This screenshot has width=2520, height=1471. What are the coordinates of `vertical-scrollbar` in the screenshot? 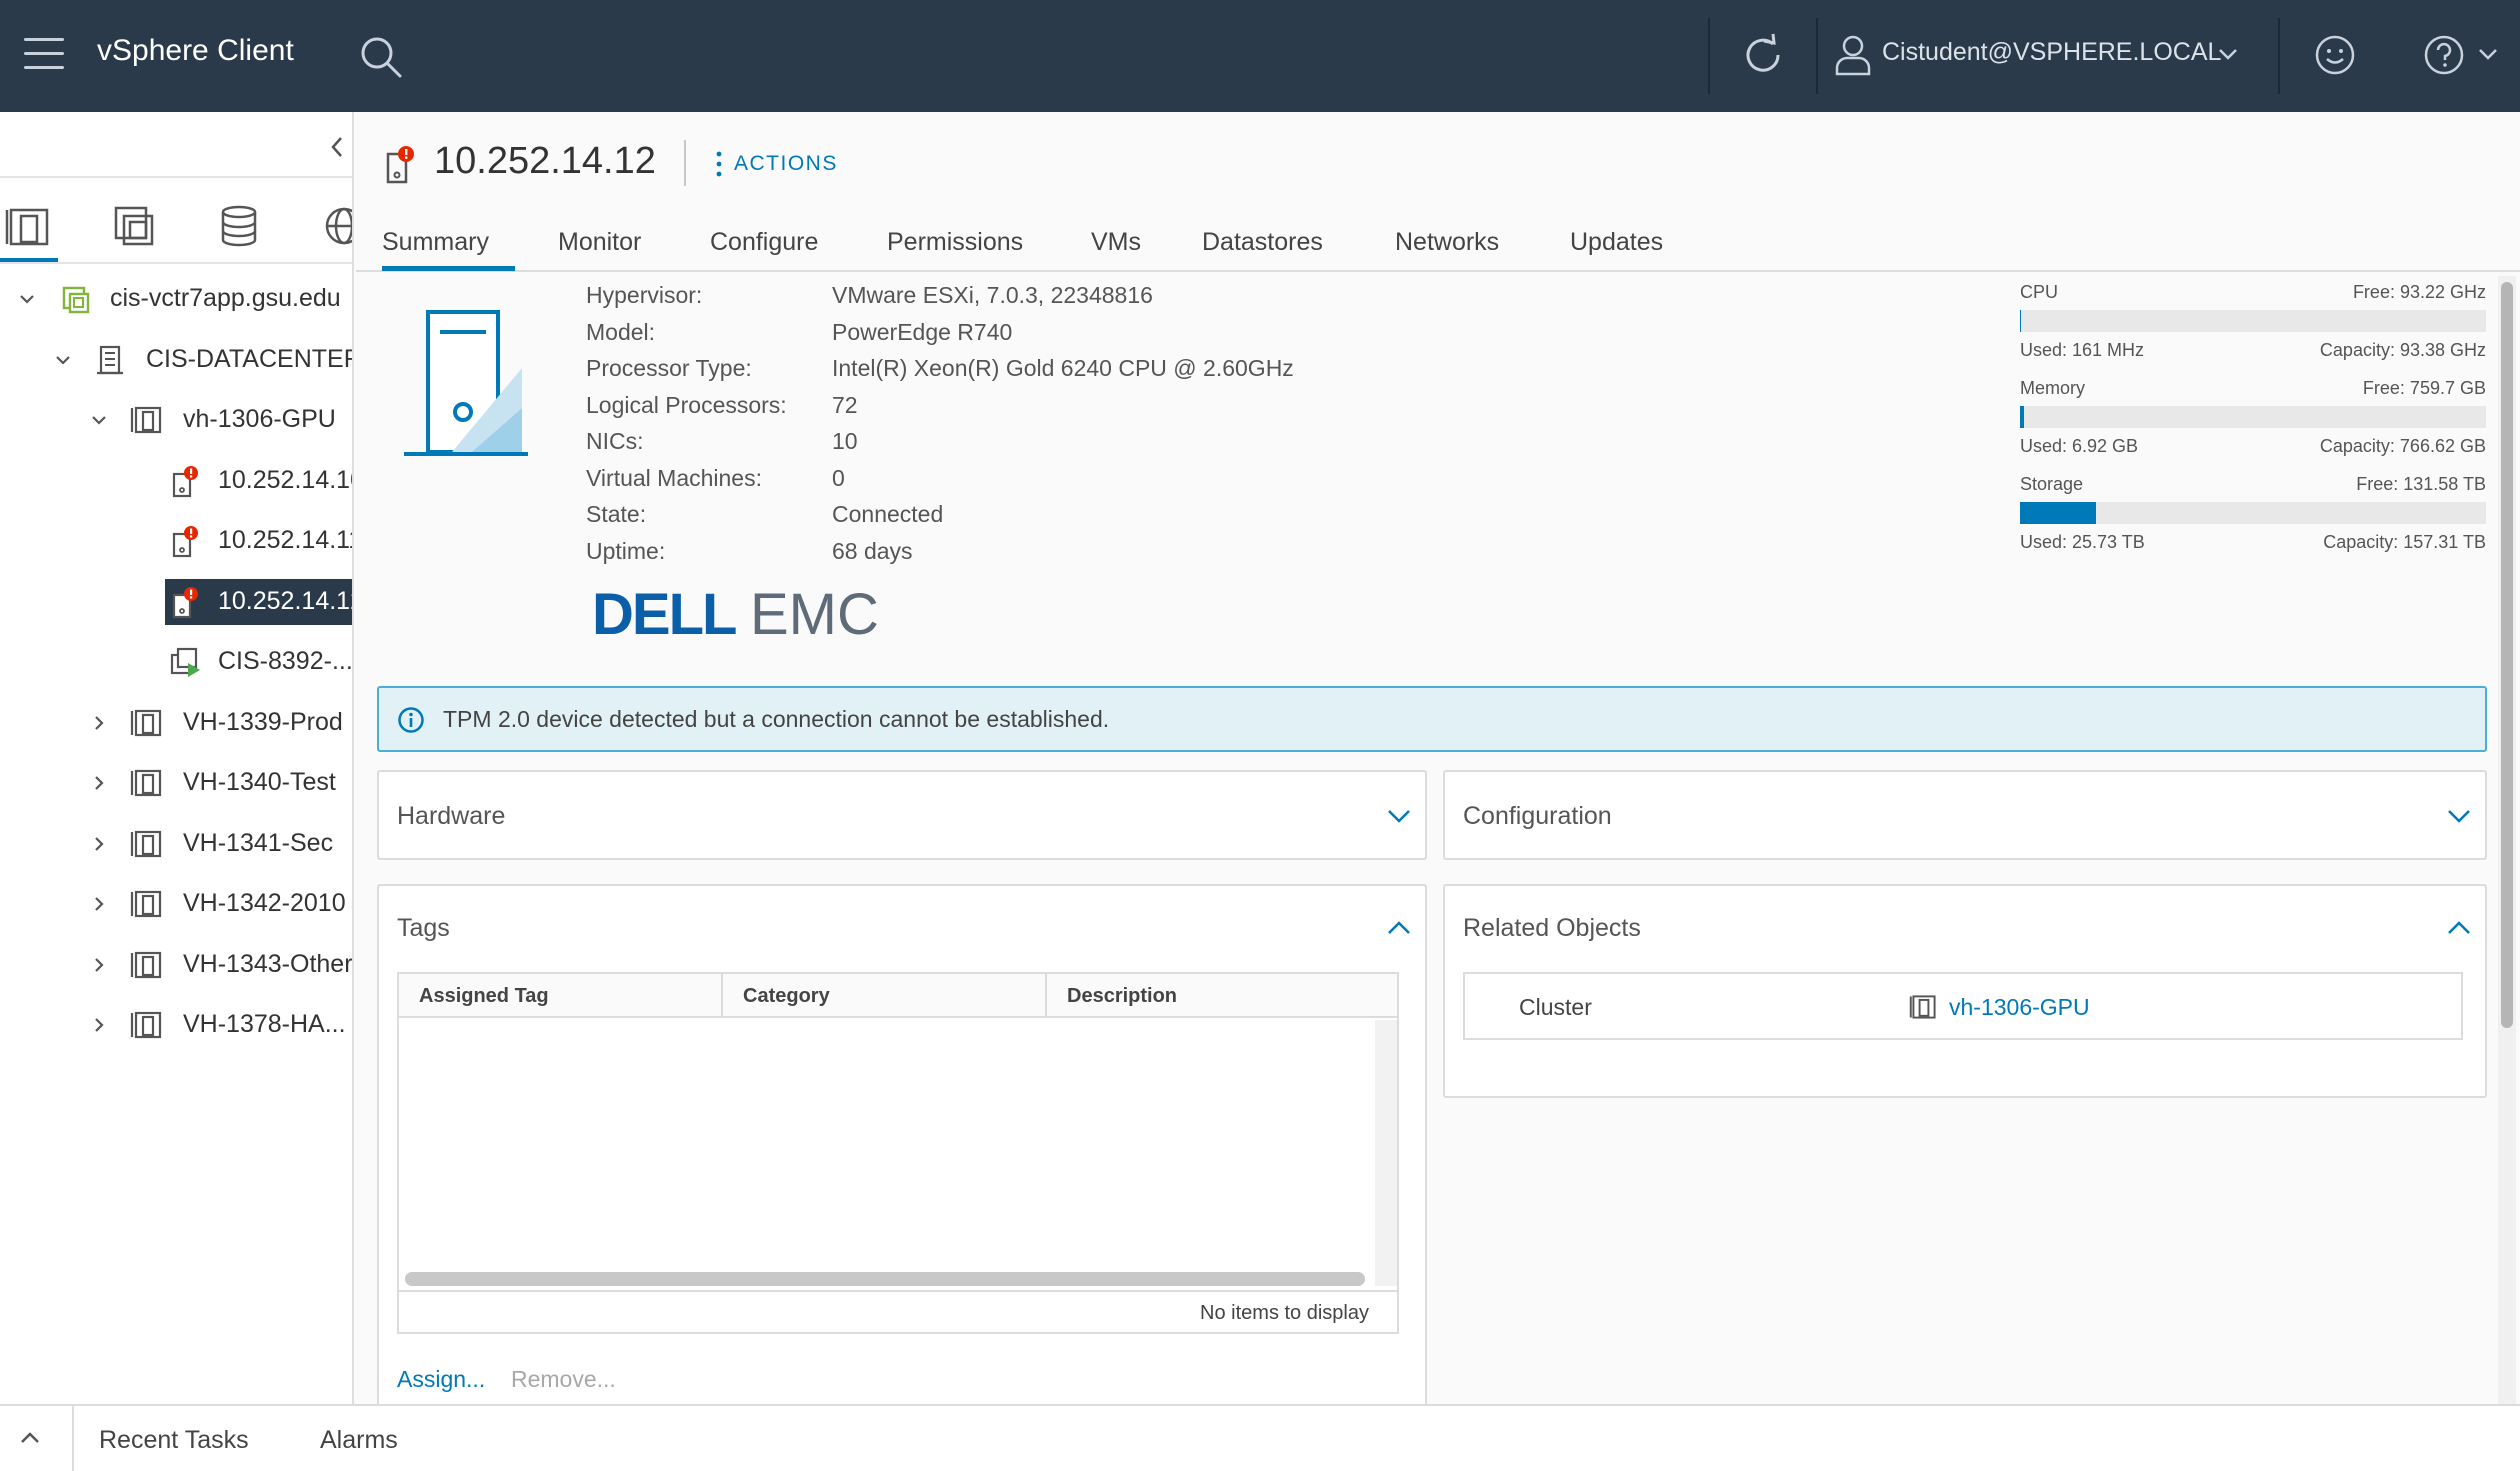 It's located at (1386, 1153).